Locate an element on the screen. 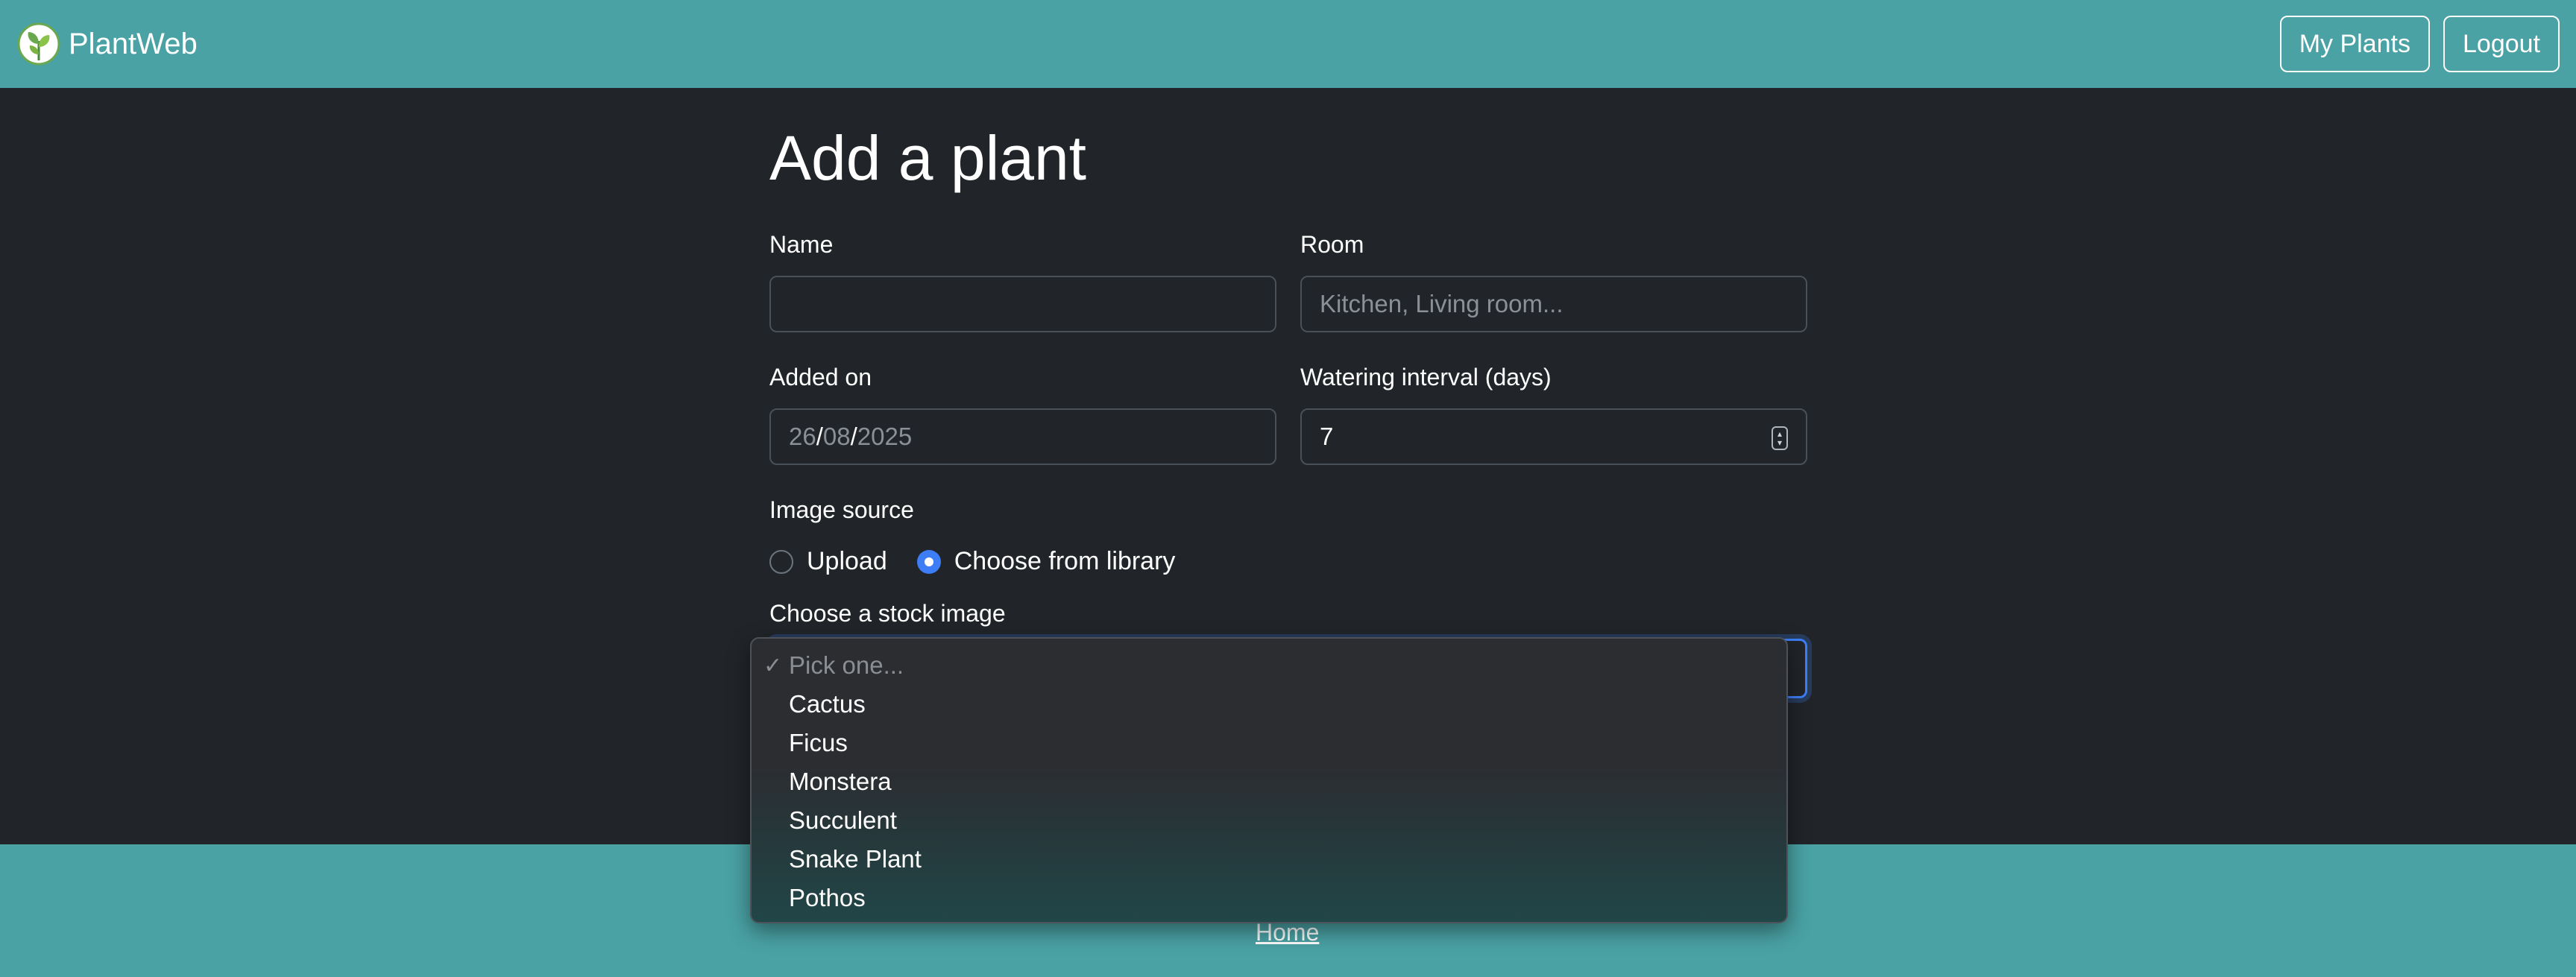 The height and width of the screenshot is (977, 2576). radio-upload-circle is located at coordinates (781, 561).